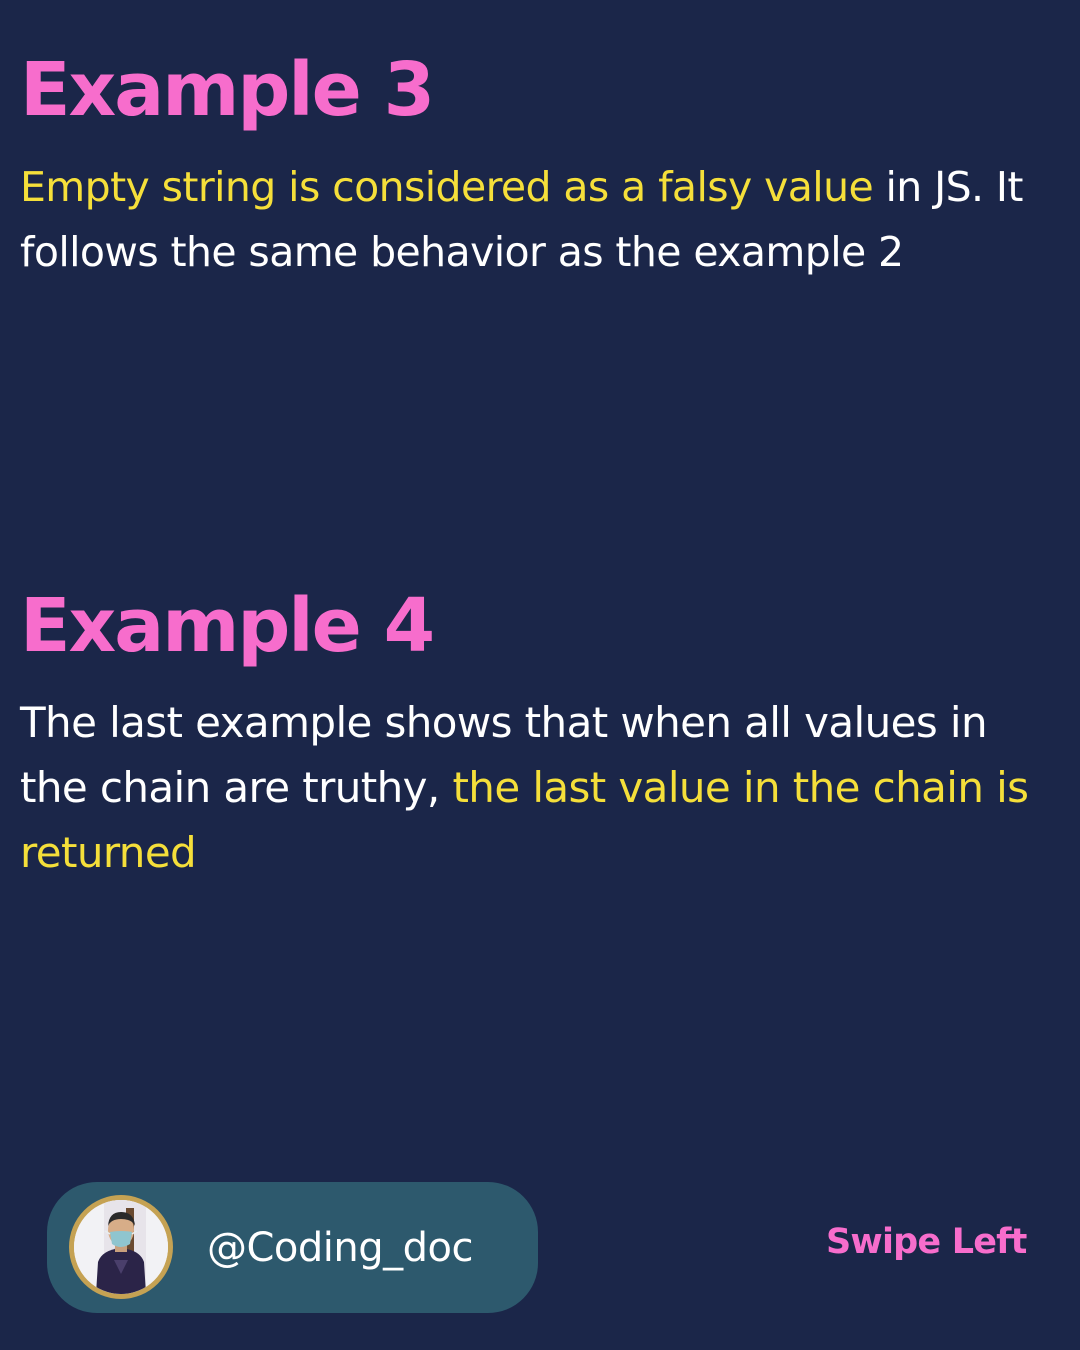  I want to click on swipe-left-label: Swipe Left, so click(926, 1242).